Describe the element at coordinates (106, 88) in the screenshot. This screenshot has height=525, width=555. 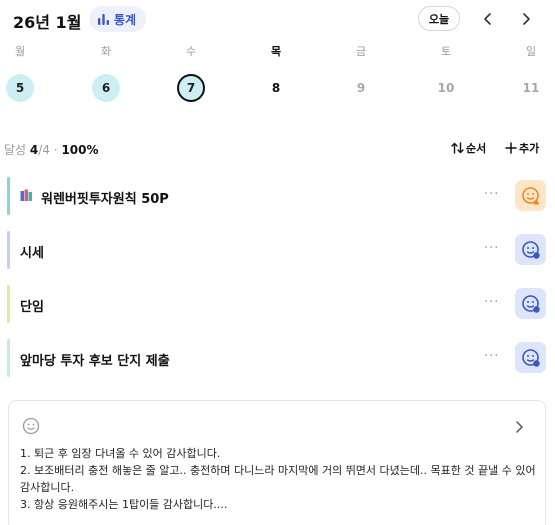
I see `day-number: 6` at that location.